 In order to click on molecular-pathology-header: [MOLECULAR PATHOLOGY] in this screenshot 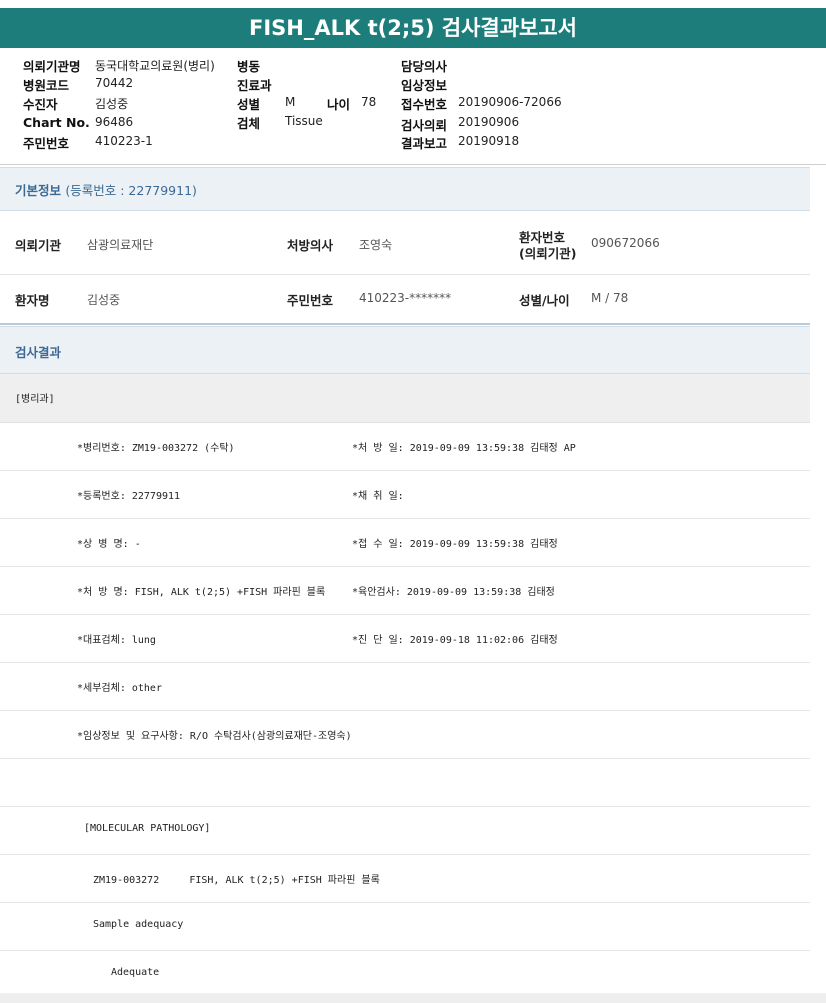, I will do `click(147, 828)`.